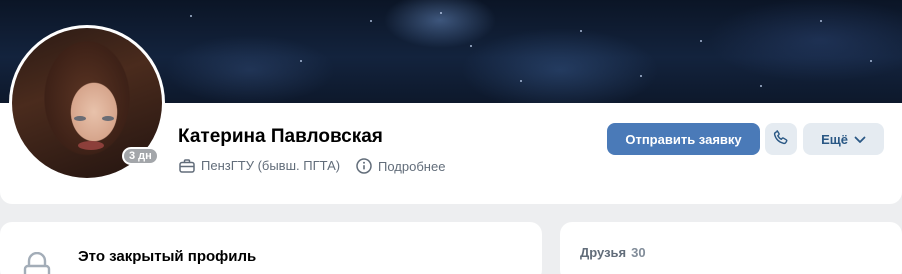 The image size is (902, 274). What do you see at coordinates (683, 139) in the screenshot?
I see `send-friend-request-button: Отправить заявку` at bounding box center [683, 139].